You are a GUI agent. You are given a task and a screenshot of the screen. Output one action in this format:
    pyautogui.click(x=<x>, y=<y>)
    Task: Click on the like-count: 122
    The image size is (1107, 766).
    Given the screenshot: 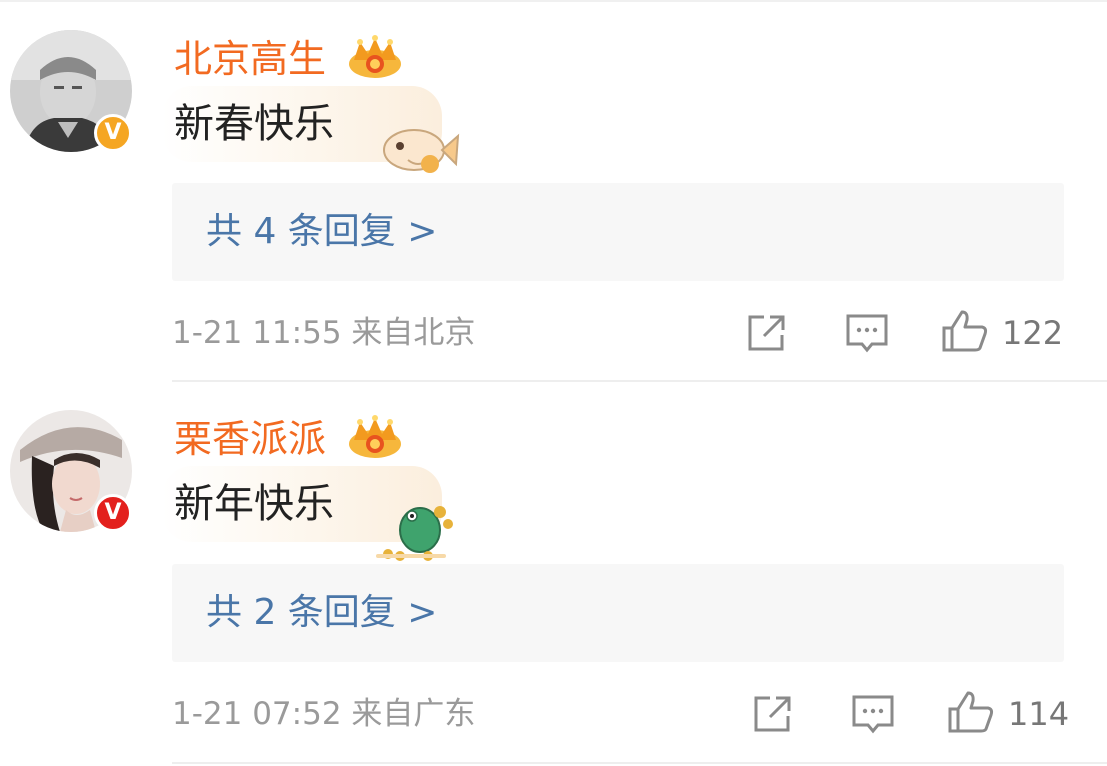 What is the action you would take?
    pyautogui.click(x=1033, y=333)
    